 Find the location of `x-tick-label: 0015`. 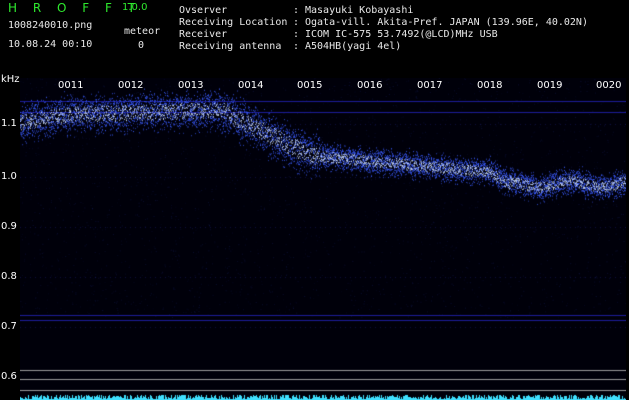

x-tick-label: 0015 is located at coordinates (310, 85).